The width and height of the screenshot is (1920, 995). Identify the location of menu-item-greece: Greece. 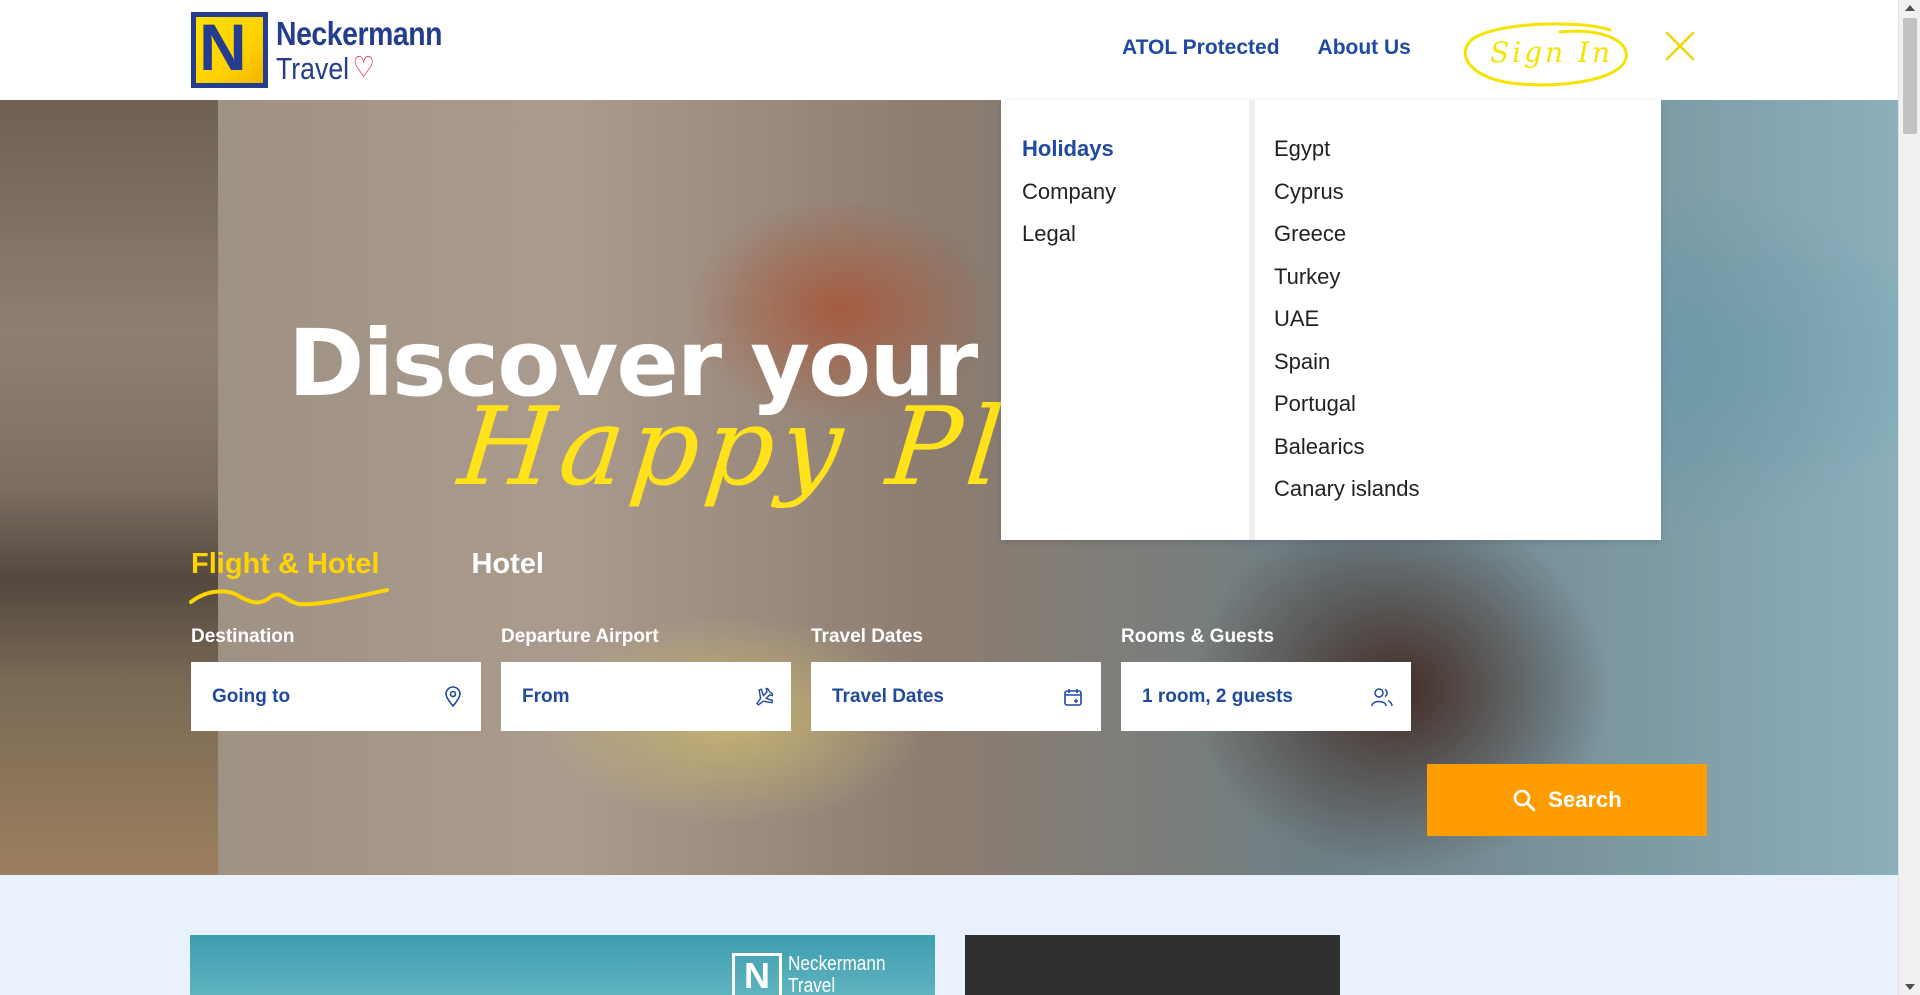
(1347, 242).